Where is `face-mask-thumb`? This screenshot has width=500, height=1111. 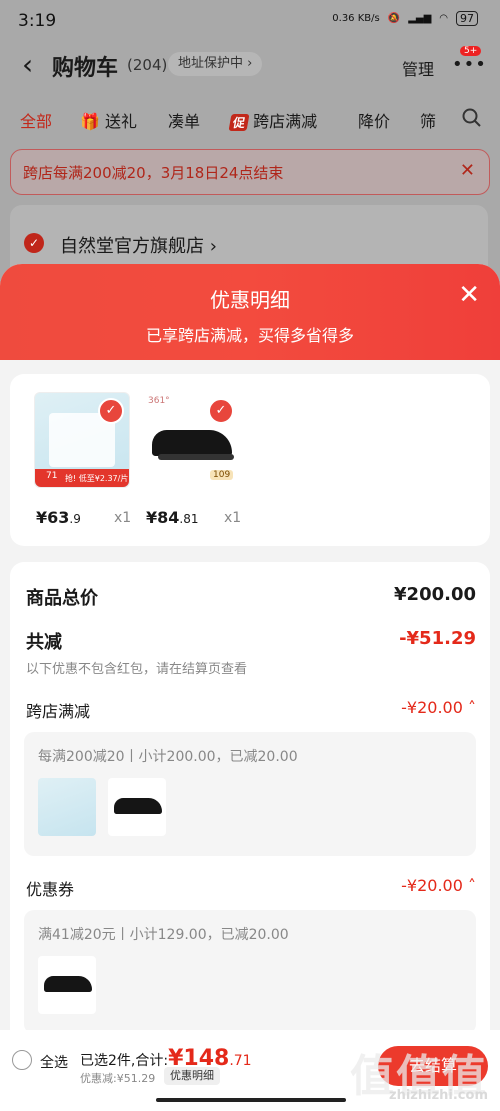 face-mask-thumb is located at coordinates (67, 807).